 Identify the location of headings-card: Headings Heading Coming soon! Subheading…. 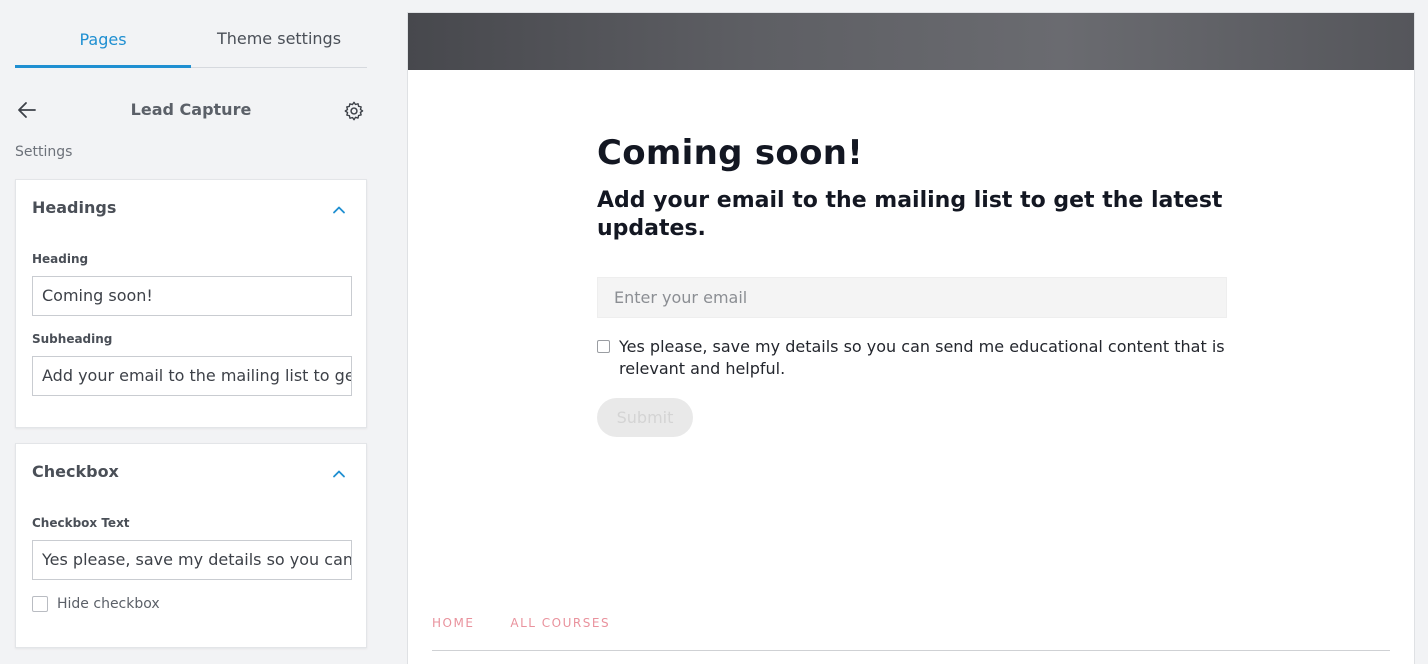
(191, 303).